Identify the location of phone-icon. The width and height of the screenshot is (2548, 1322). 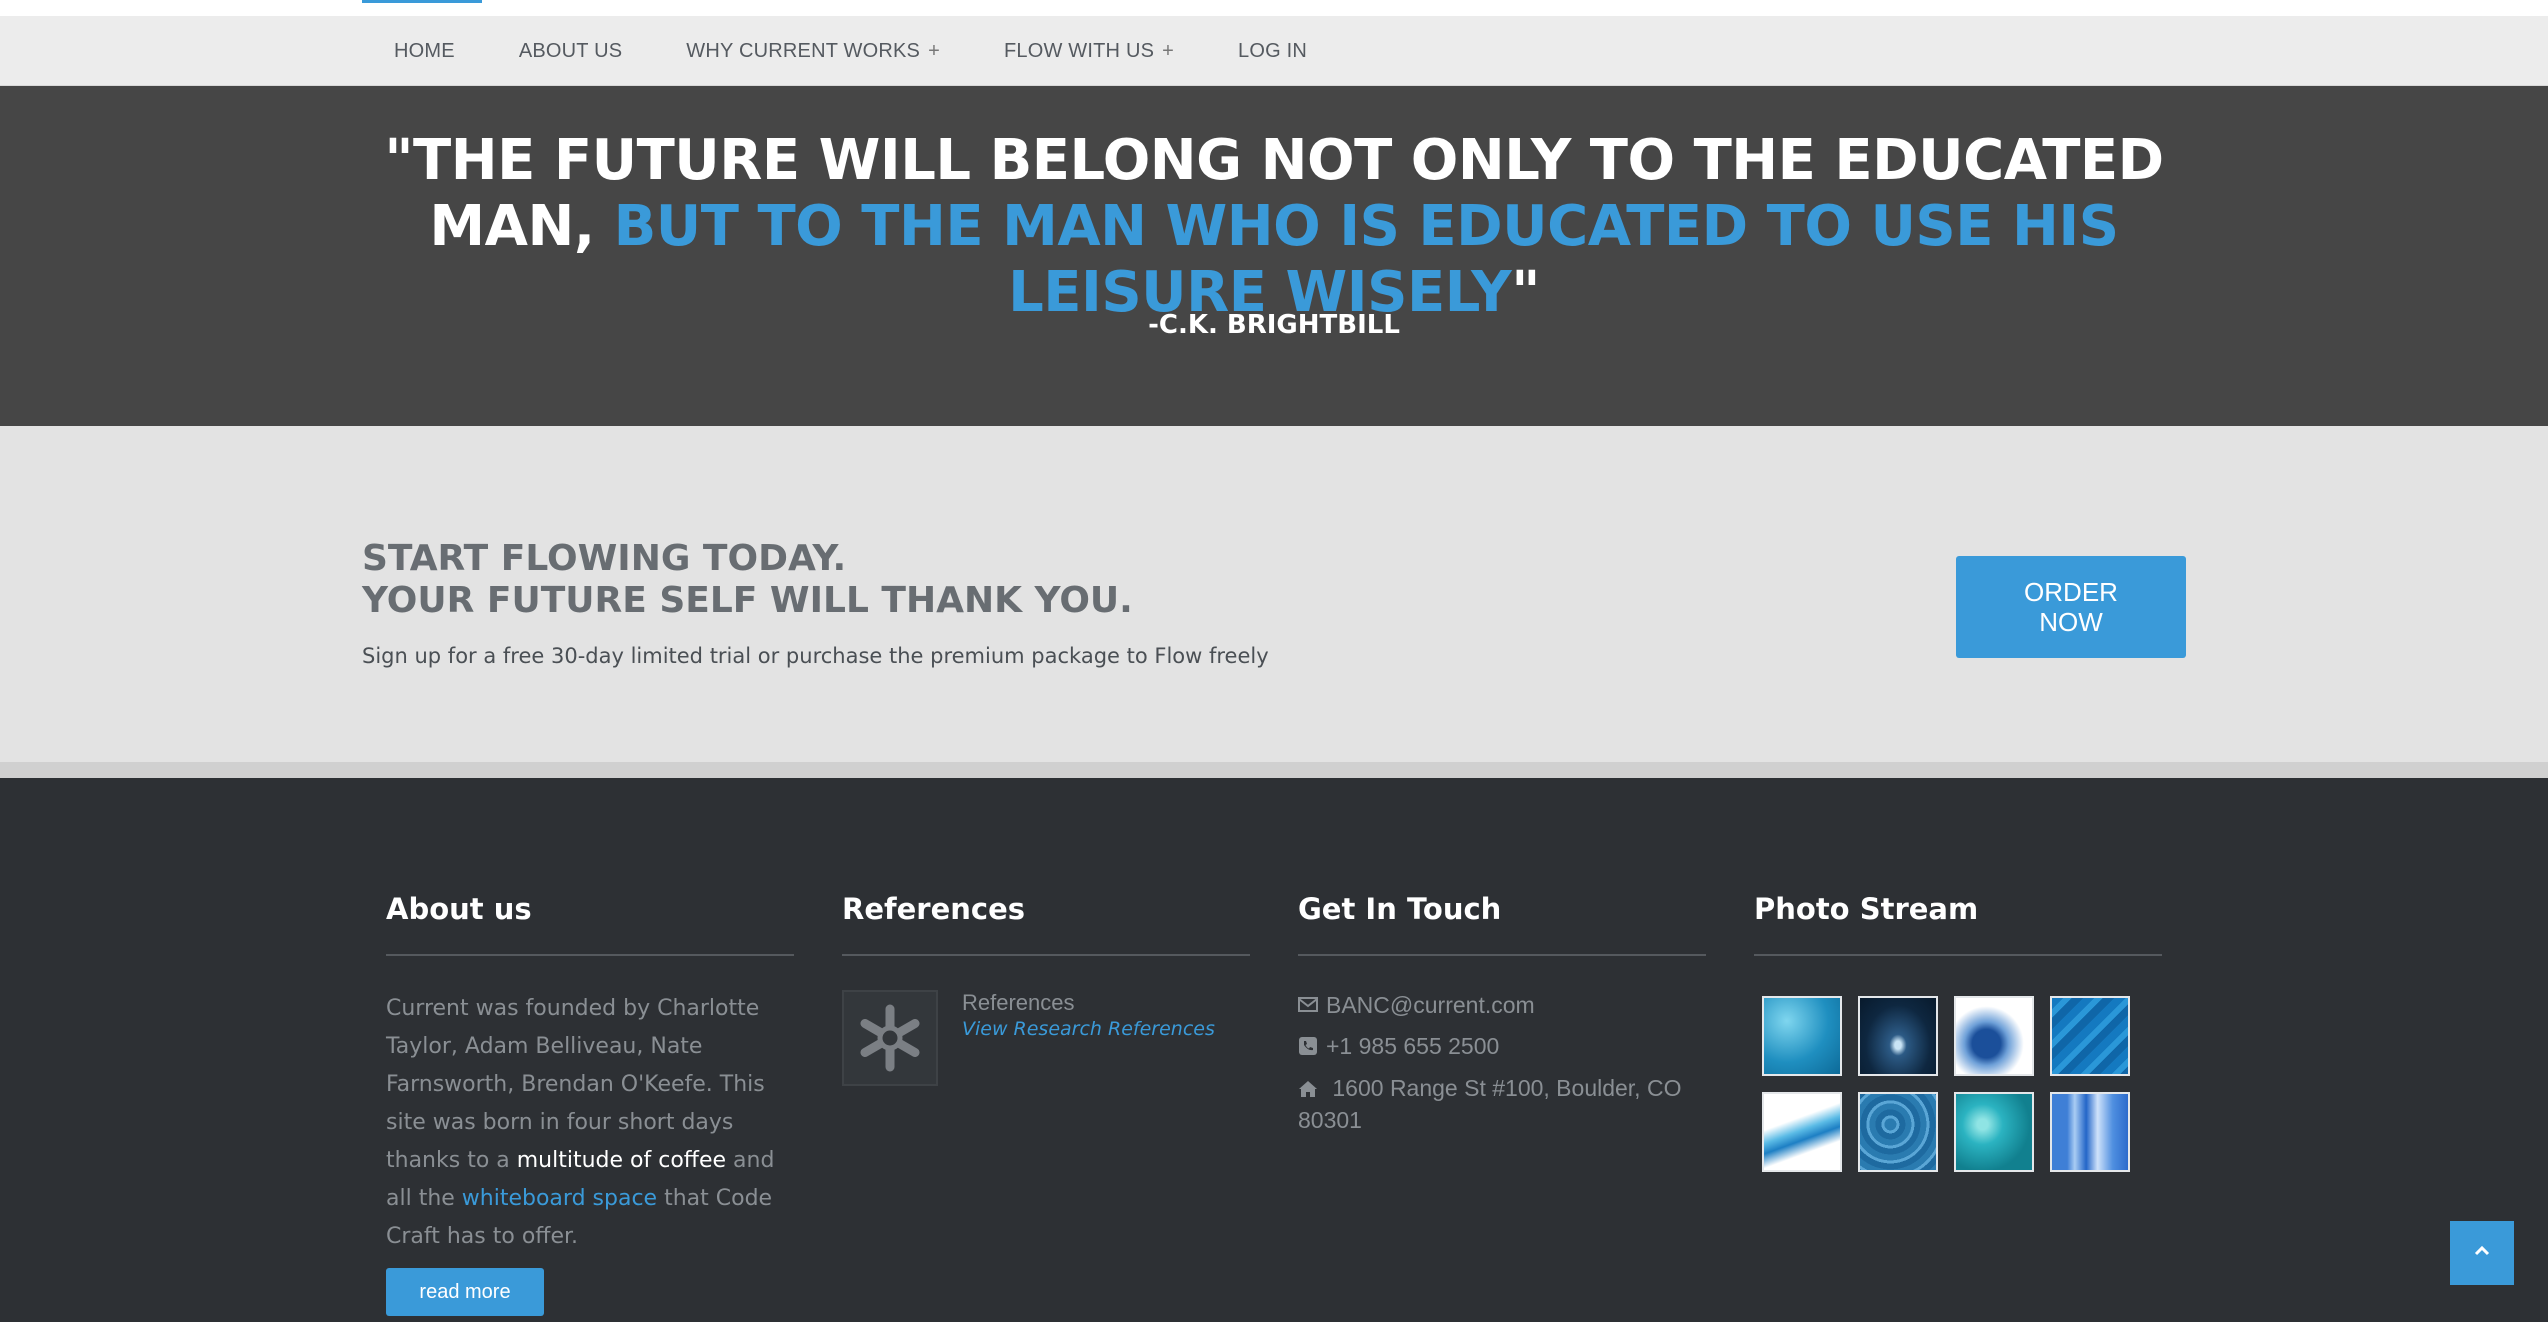
(1308, 1048).